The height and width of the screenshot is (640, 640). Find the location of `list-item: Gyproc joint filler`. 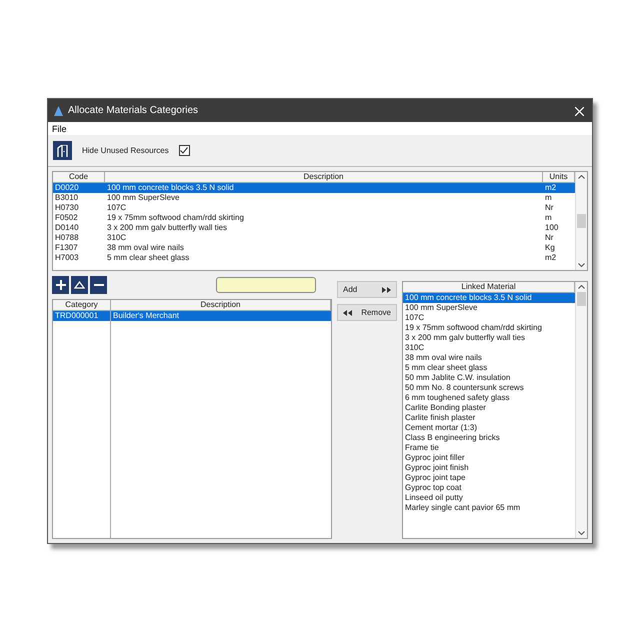

list-item: Gyproc joint filler is located at coordinates (489, 458).